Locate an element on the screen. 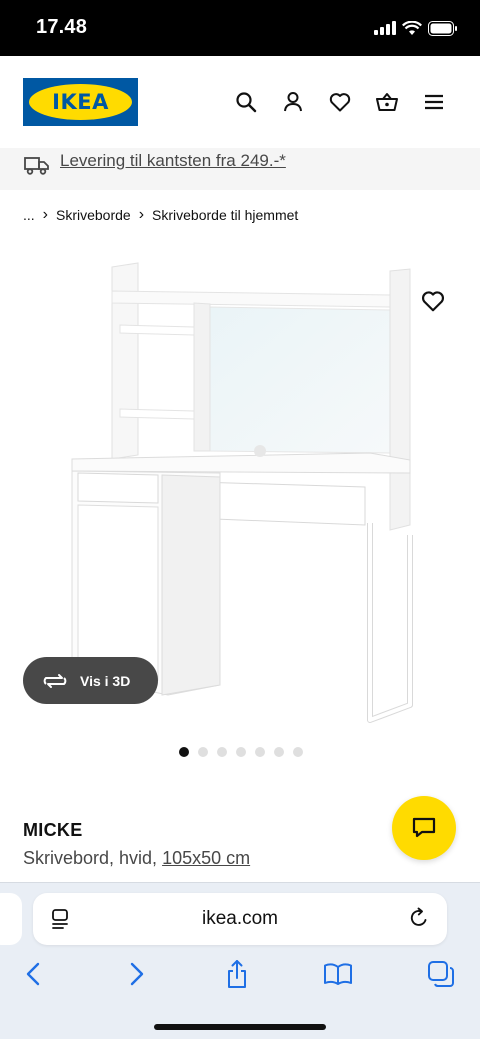 The height and width of the screenshot is (1039, 480). product-description: Skrivebord, hvid, 105x50 cm is located at coordinates (136, 858).